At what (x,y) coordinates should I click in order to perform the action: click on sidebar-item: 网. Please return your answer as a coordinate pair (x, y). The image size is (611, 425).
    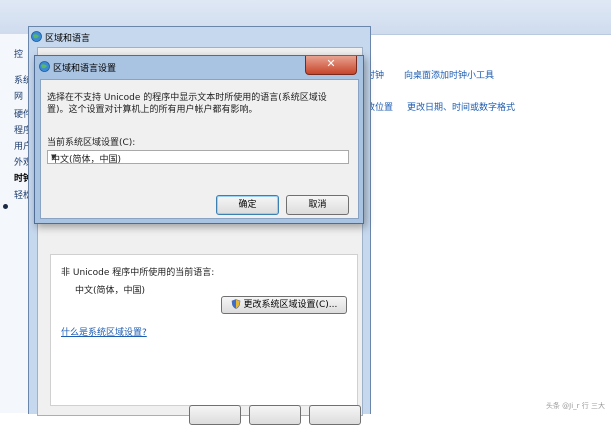
    Looking at the image, I should click on (18, 95).